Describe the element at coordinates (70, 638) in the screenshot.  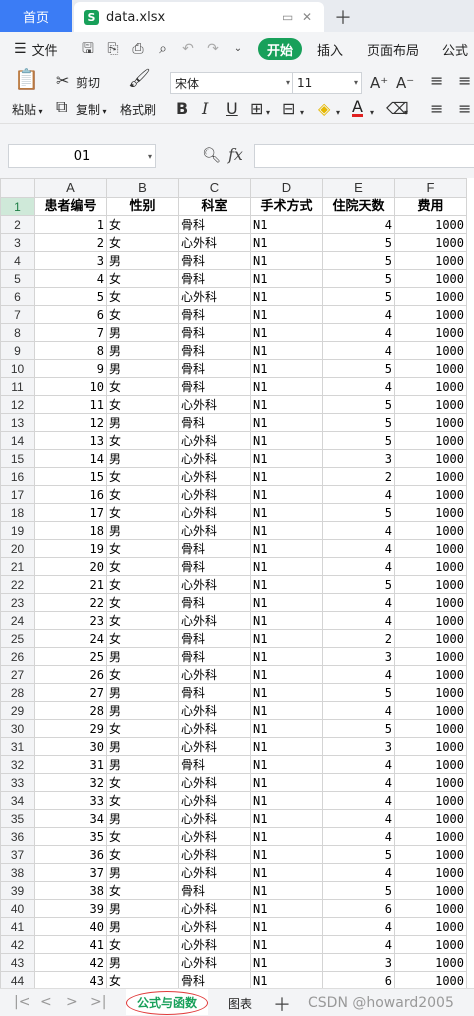
I see `cell: 24` at that location.